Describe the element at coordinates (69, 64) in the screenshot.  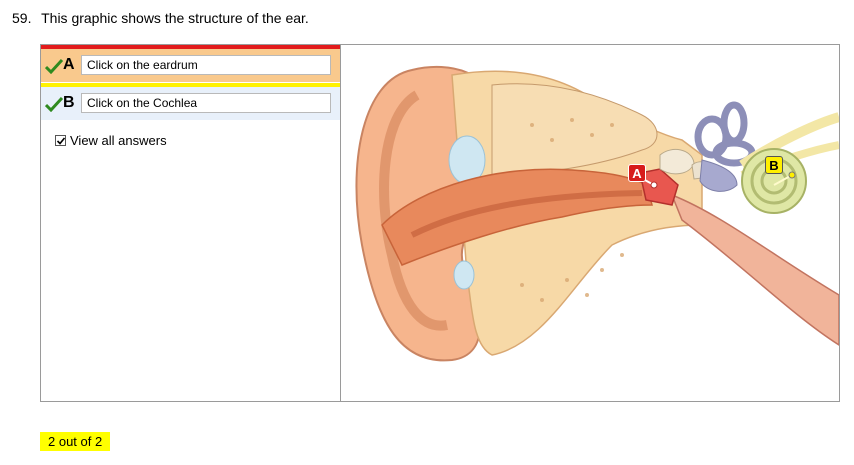
I see `answer-letter-a: A` at that location.